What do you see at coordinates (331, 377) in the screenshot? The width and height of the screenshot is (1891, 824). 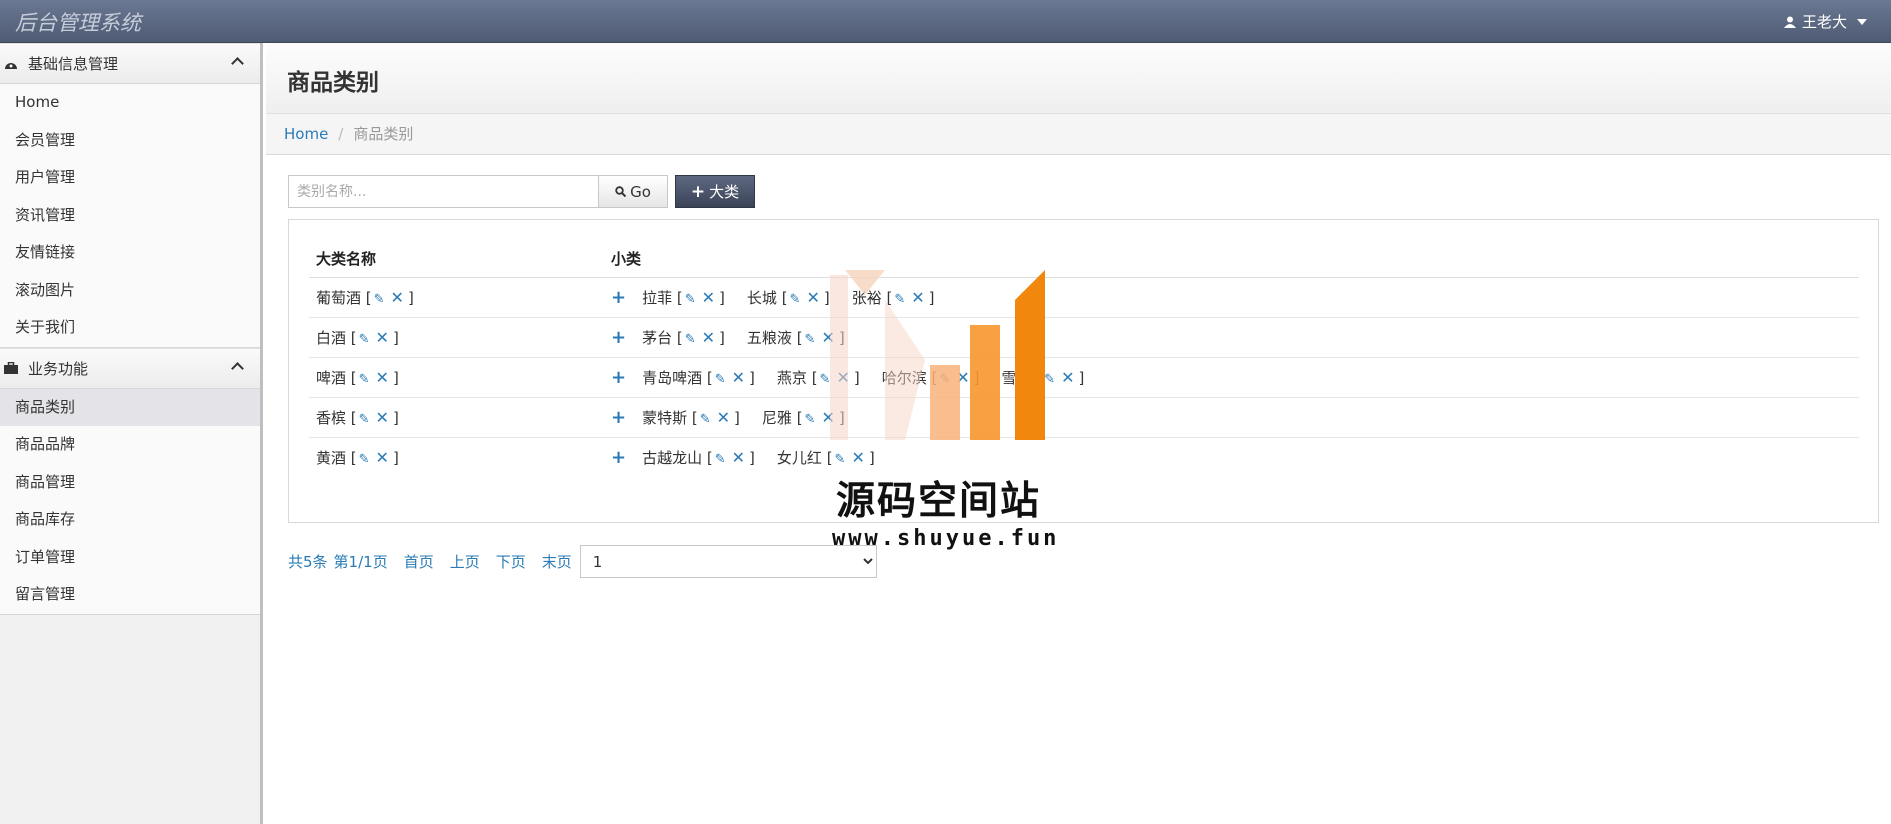 I see `category-name: 啤酒` at bounding box center [331, 377].